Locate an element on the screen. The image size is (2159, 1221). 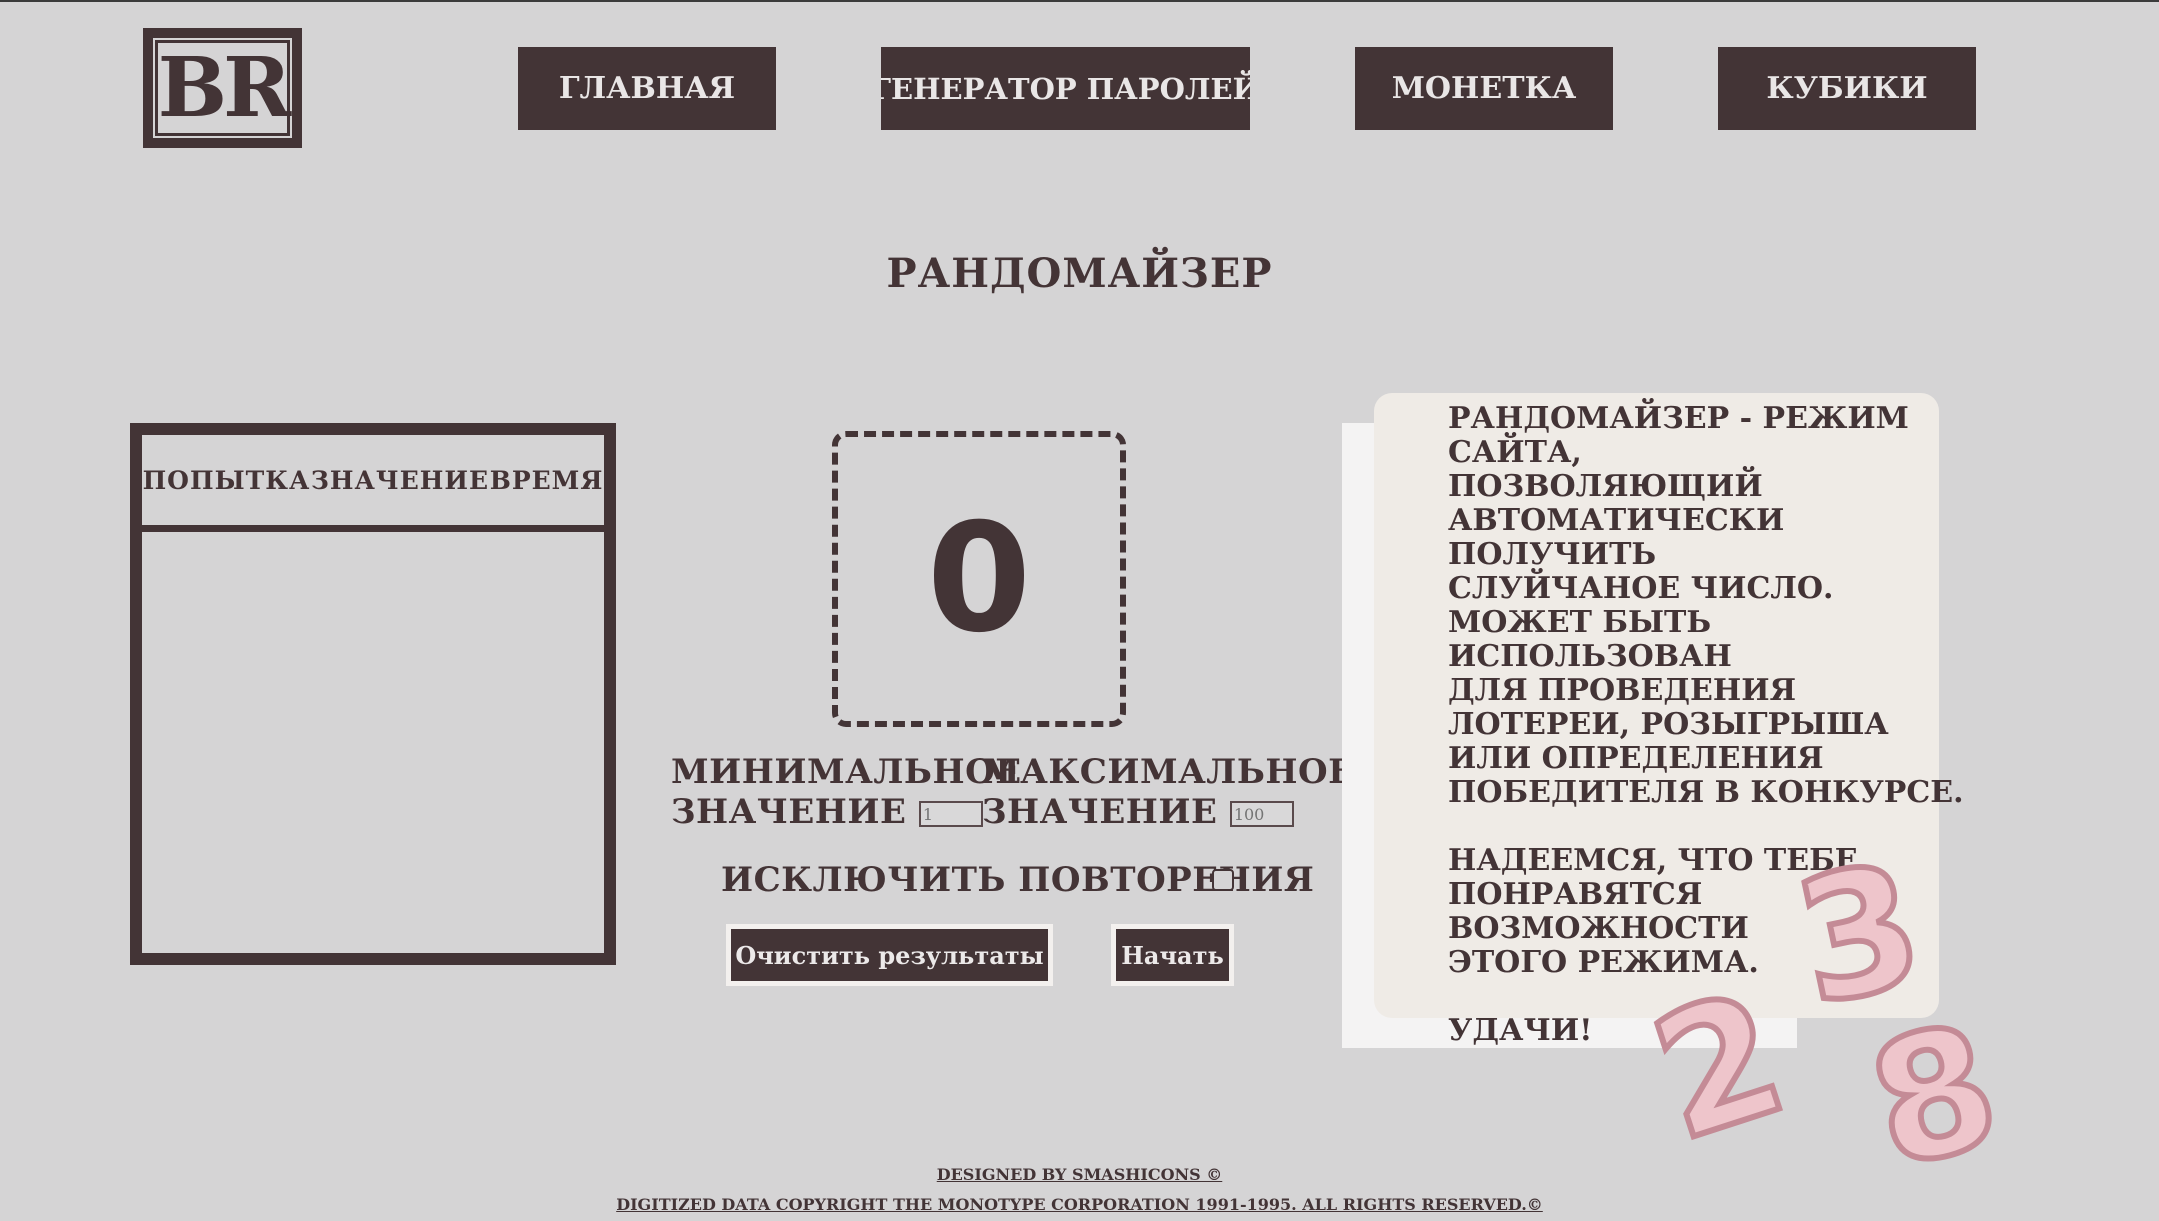
clear-results-button: Очистить результаты is located at coordinates (889, 955).